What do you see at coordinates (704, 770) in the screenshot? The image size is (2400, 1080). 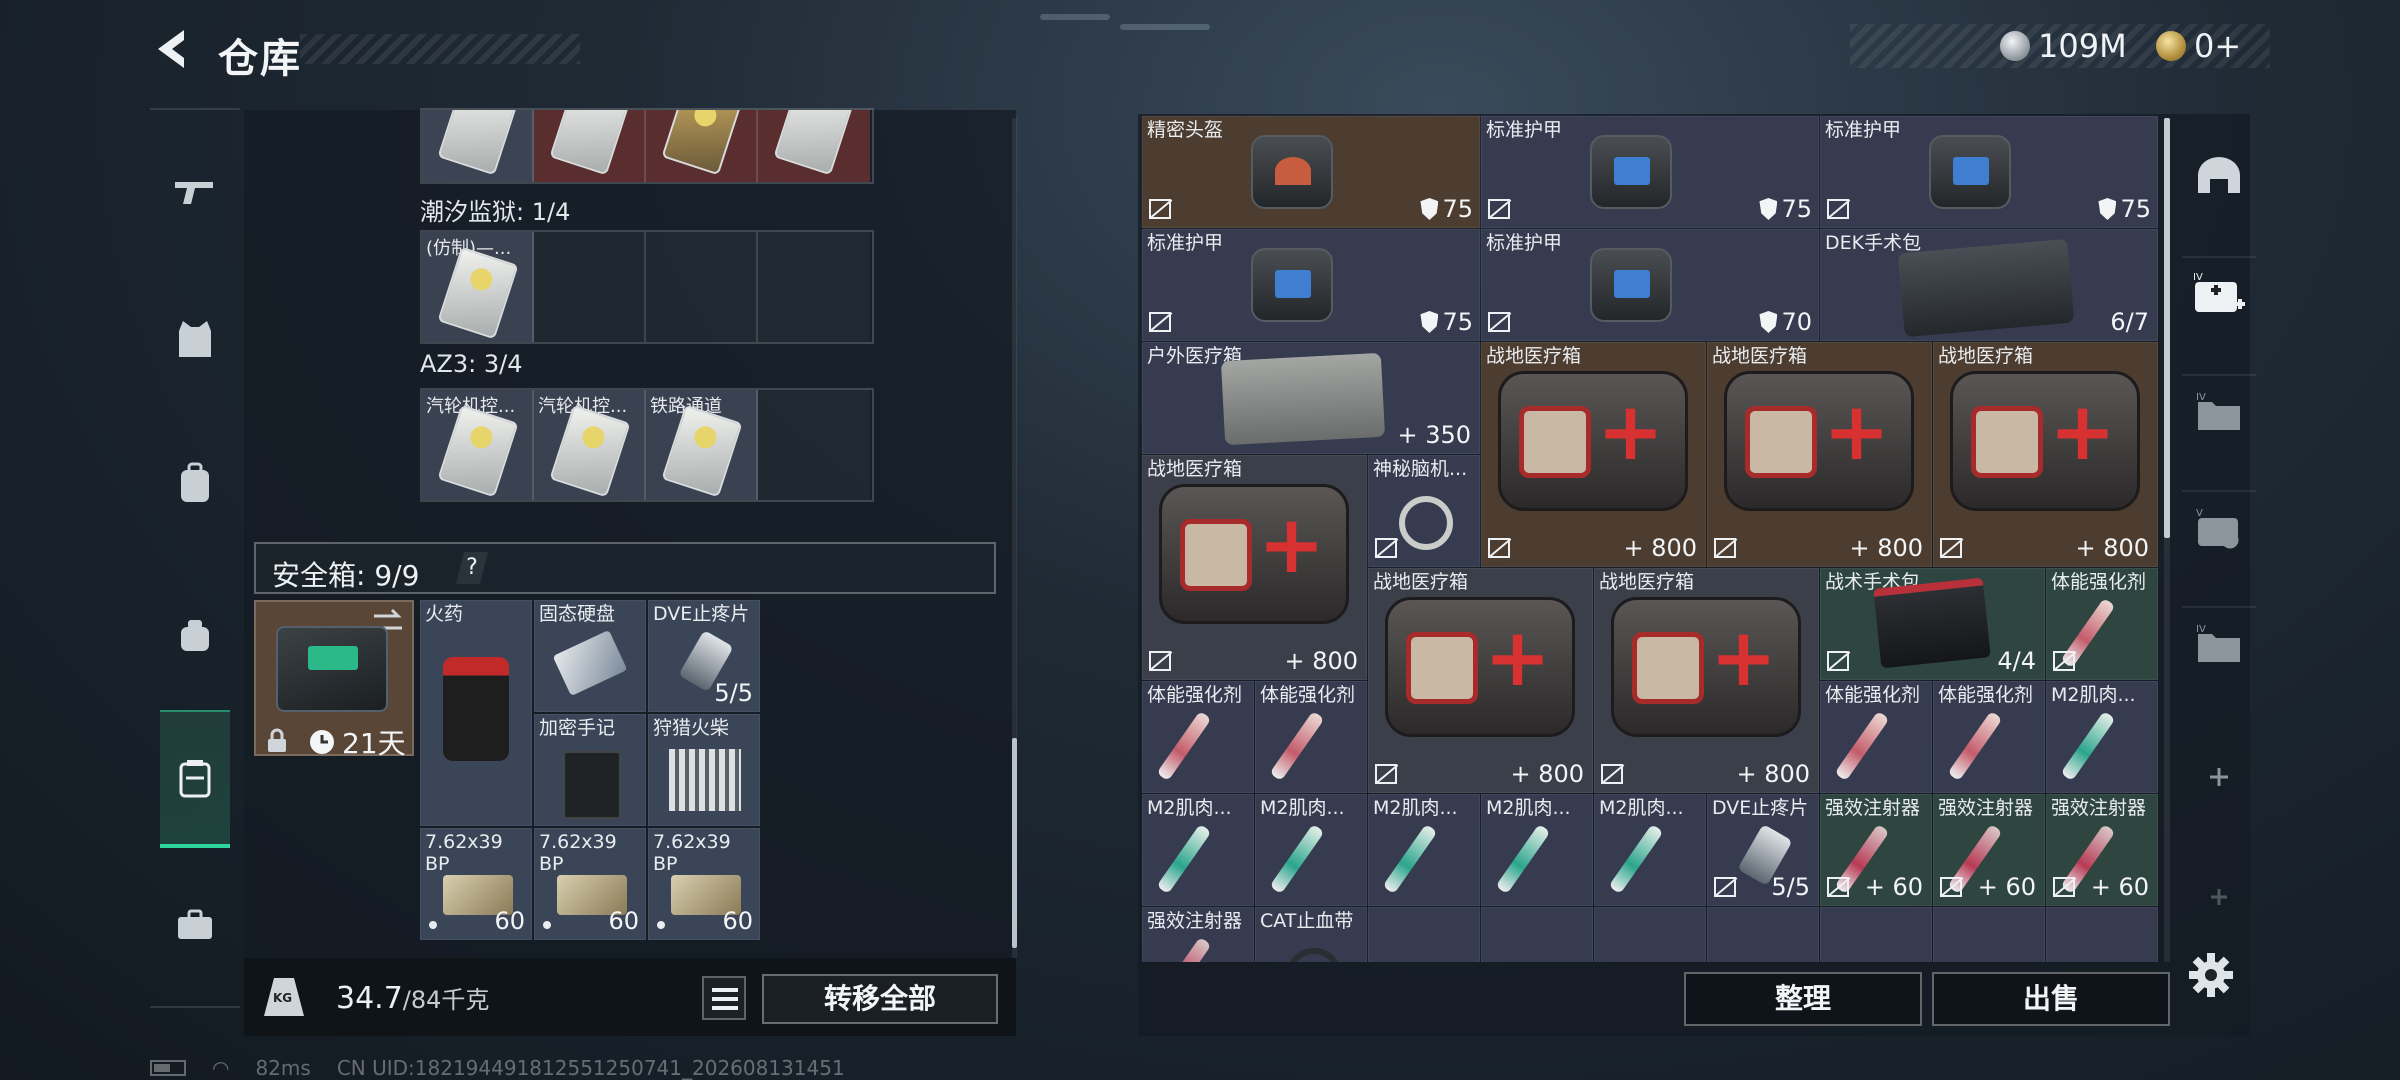 I see `inventory-slot: 狩猎火柴` at bounding box center [704, 770].